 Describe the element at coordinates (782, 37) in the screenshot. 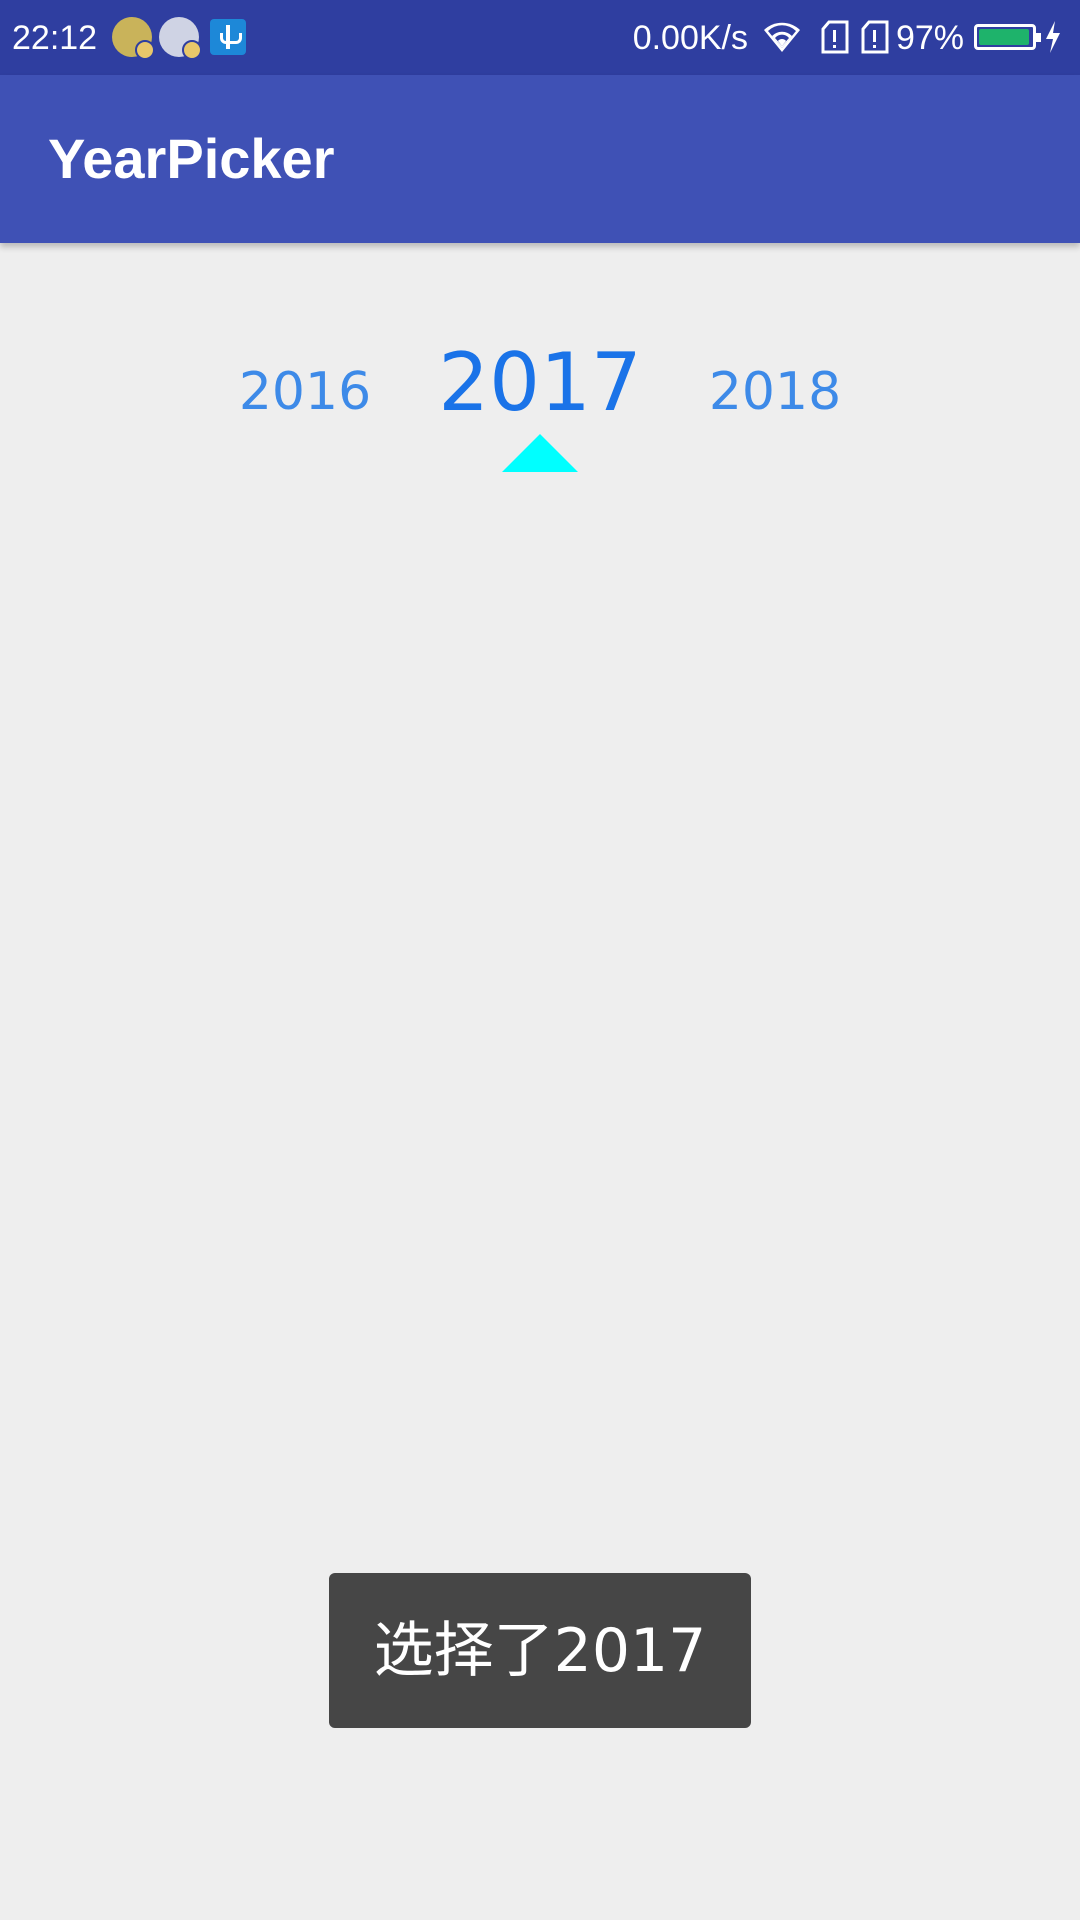

I see `wifi-icon` at that location.